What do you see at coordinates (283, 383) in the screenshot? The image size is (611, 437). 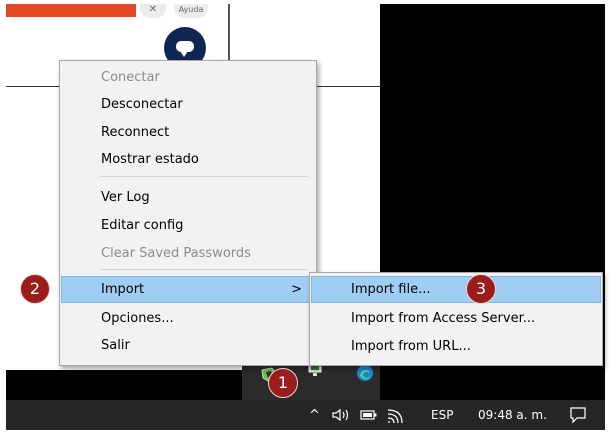 I see `step-badge-1: 1` at bounding box center [283, 383].